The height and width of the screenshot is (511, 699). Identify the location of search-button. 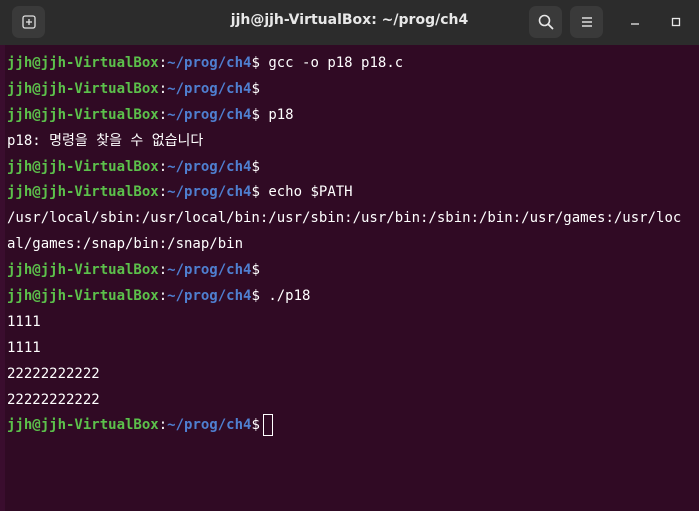
(545, 22).